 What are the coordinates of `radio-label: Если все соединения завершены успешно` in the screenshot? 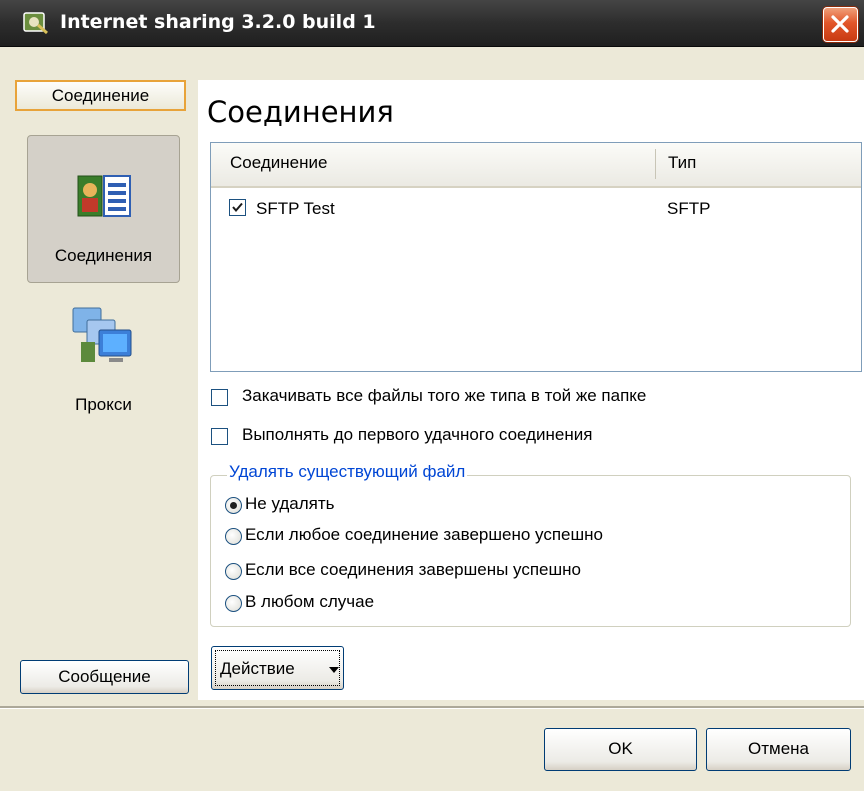 It's located at (413, 570).